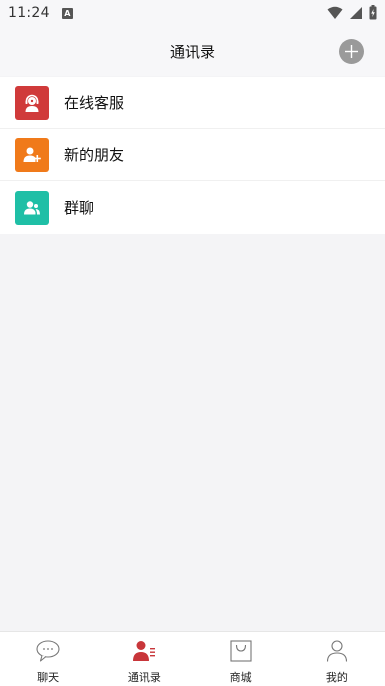 The image size is (385, 686). Describe the element at coordinates (48, 651) in the screenshot. I see `chat-bubble-icon` at that location.